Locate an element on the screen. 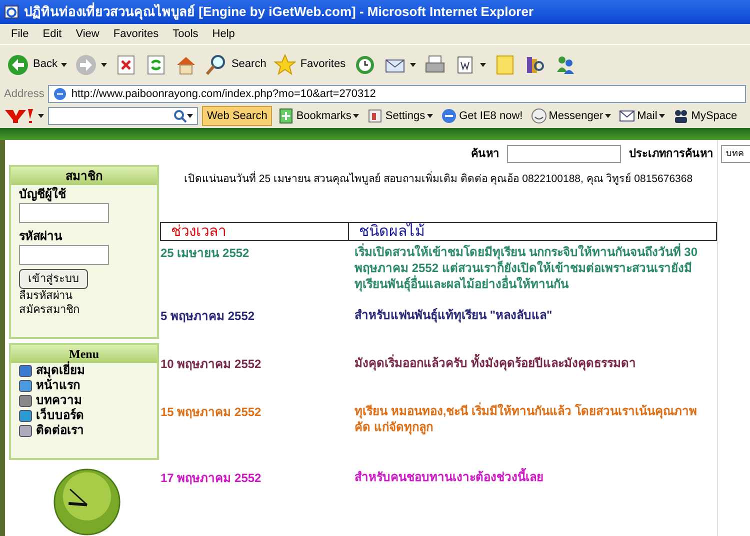  menu-item: View is located at coordinates (87, 34).